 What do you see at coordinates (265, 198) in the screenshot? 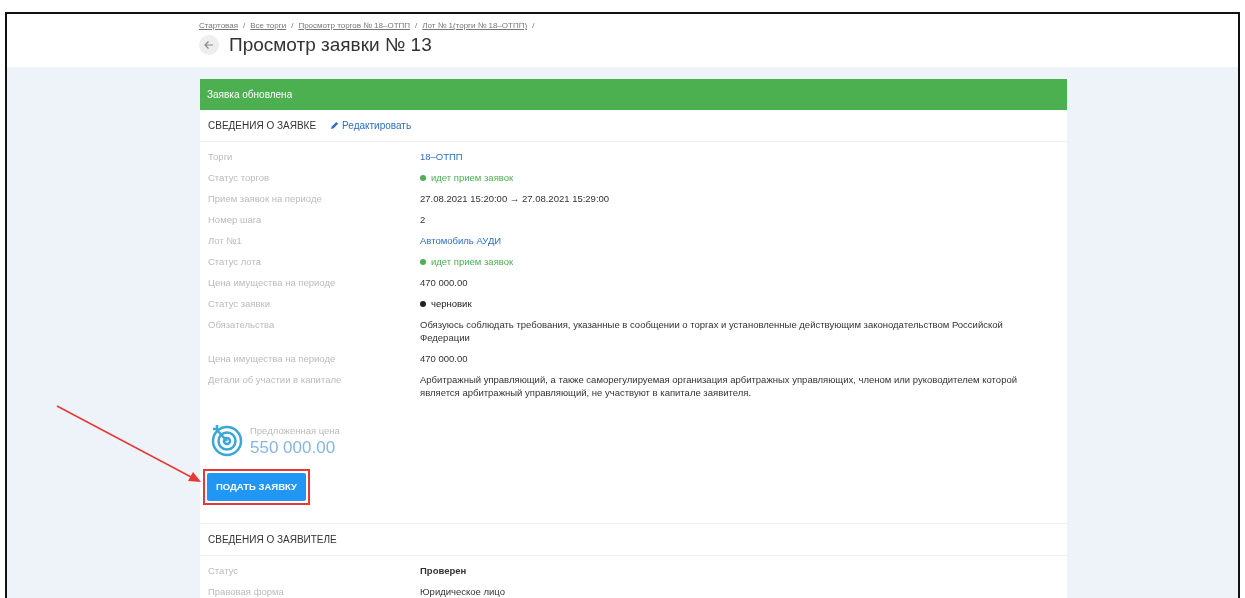
I see `field-label: Прием заявок на периоде` at bounding box center [265, 198].